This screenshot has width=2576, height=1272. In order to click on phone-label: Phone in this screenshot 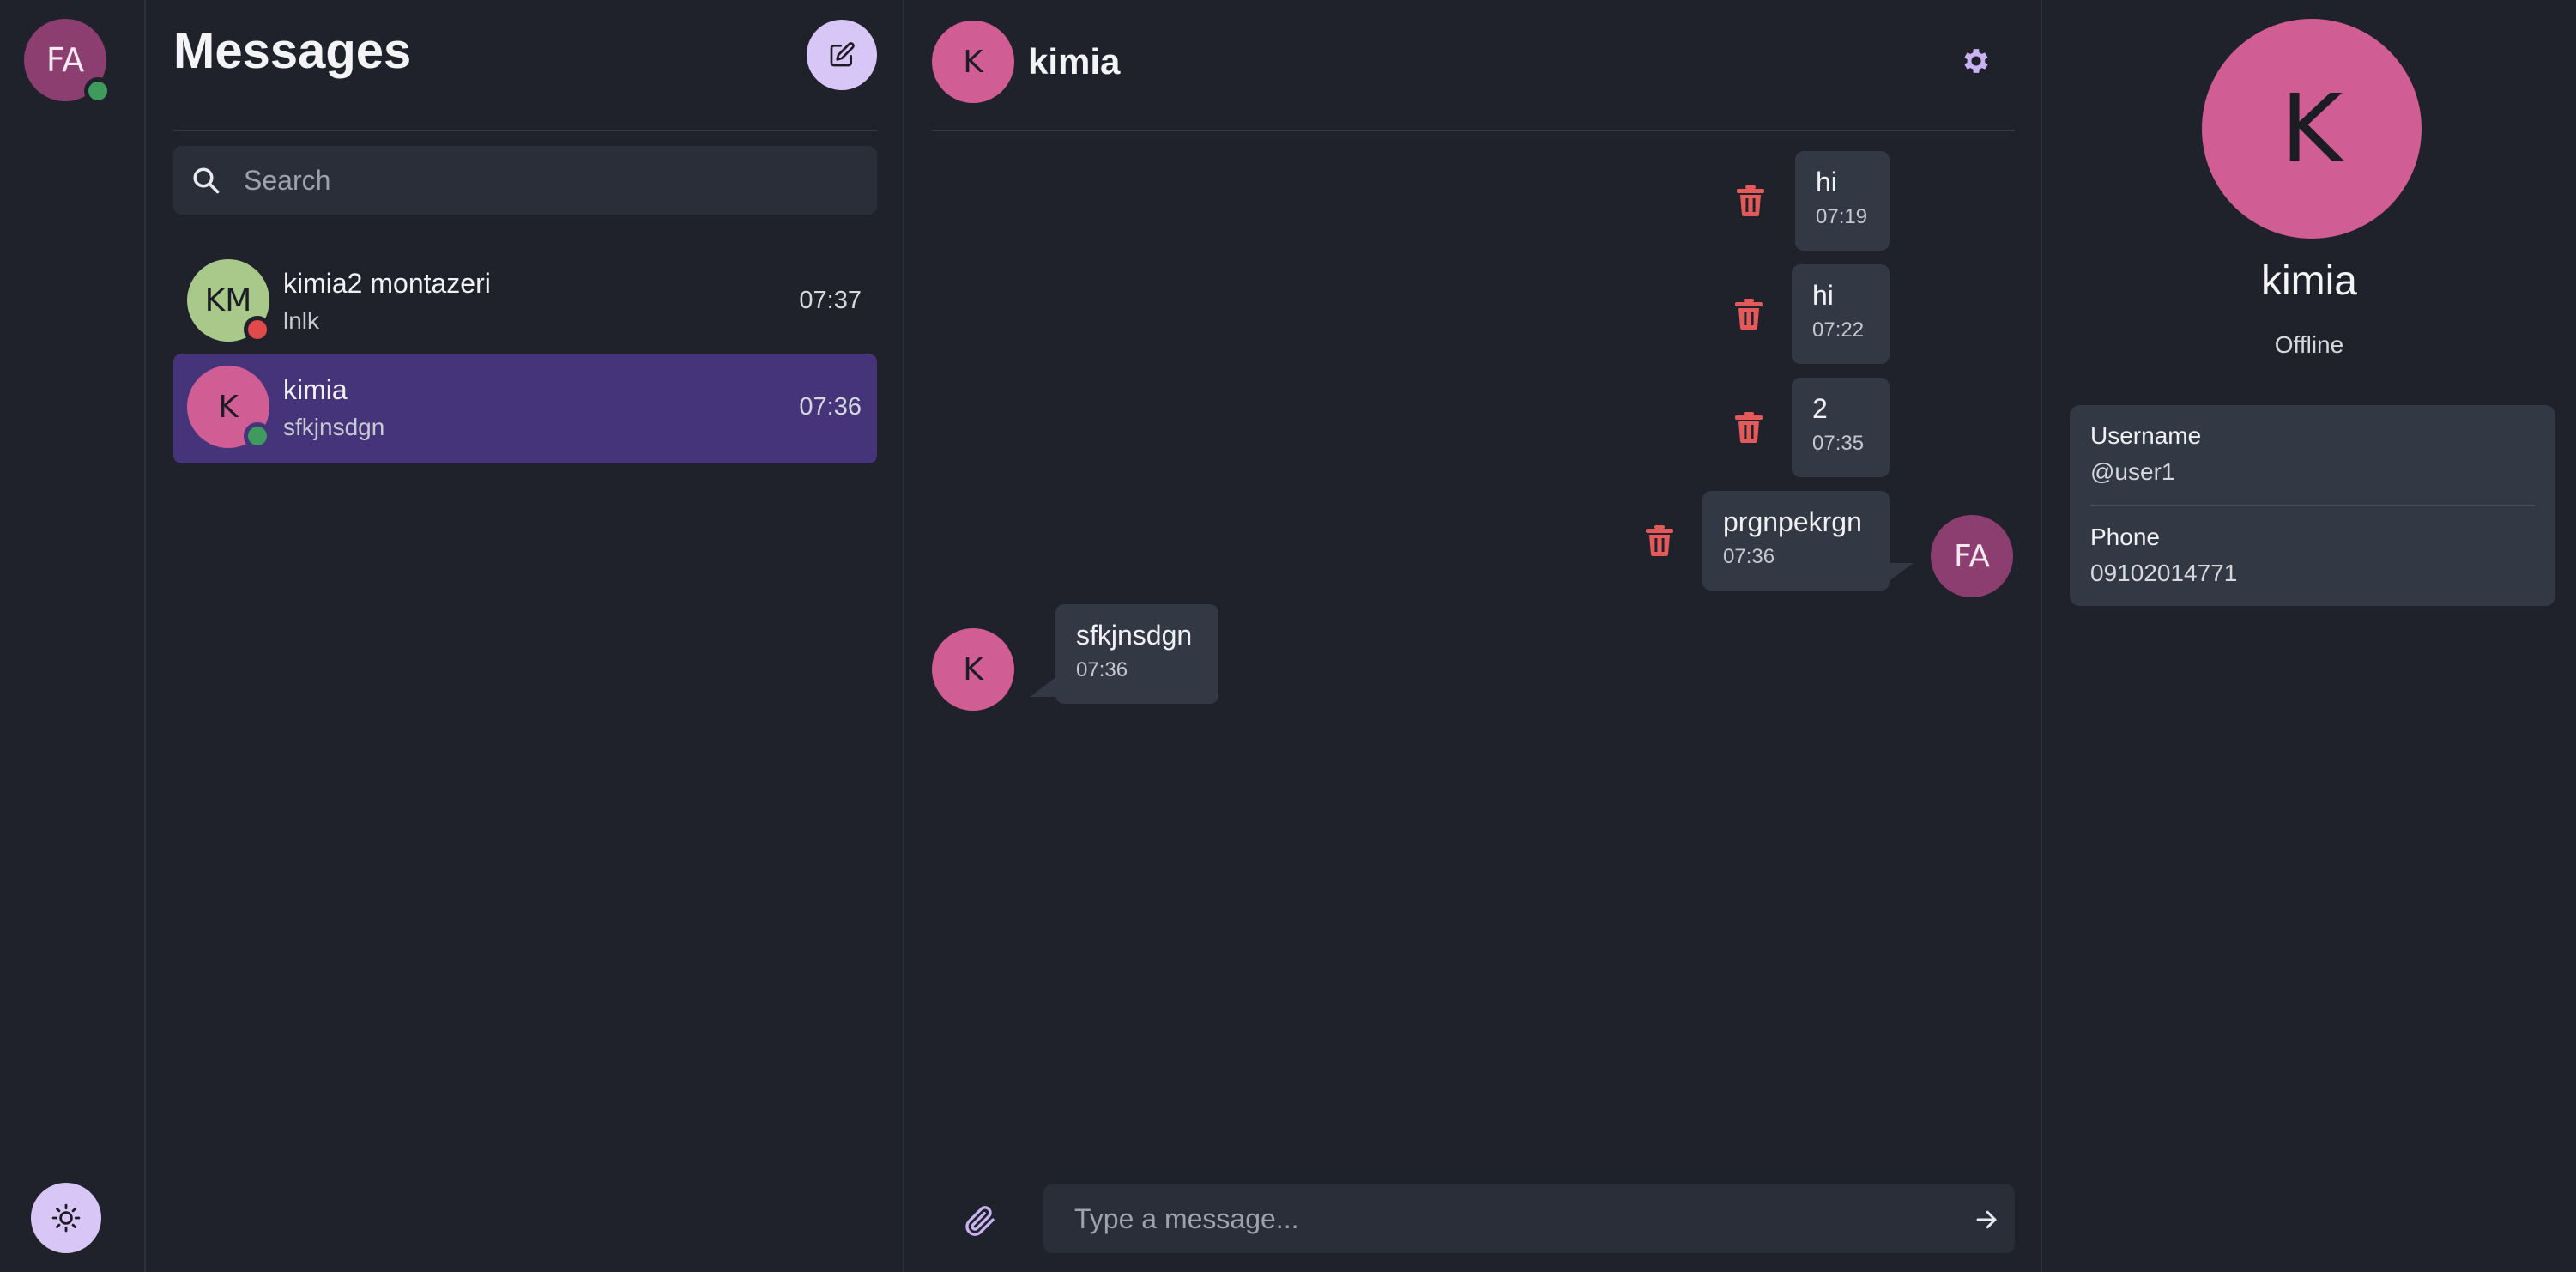, I will do `click(2125, 537)`.